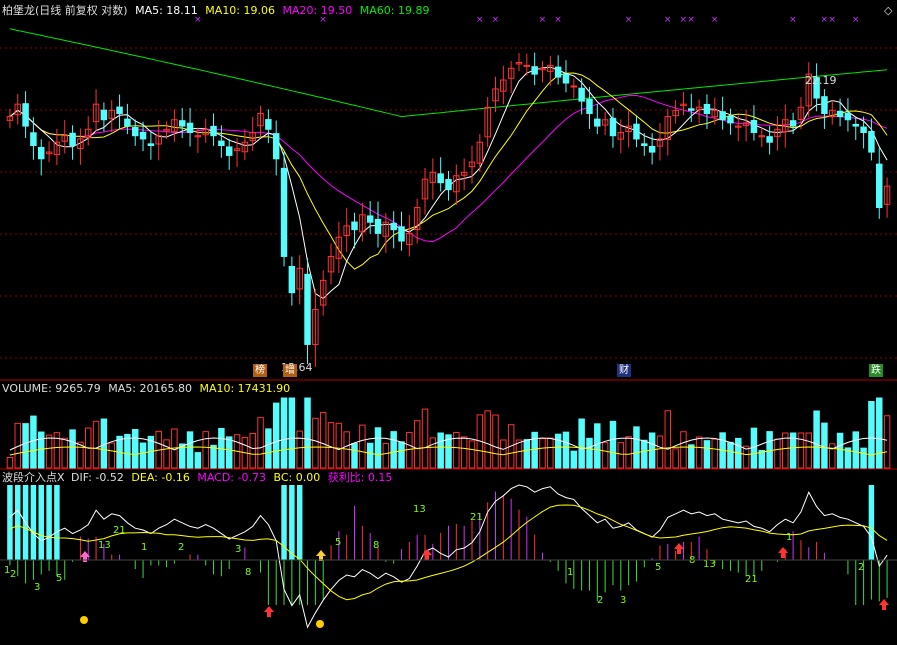 Image resolution: width=897 pixels, height=645 pixels. I want to click on volume-ma10-label: MA10: 17431.90, so click(245, 388).